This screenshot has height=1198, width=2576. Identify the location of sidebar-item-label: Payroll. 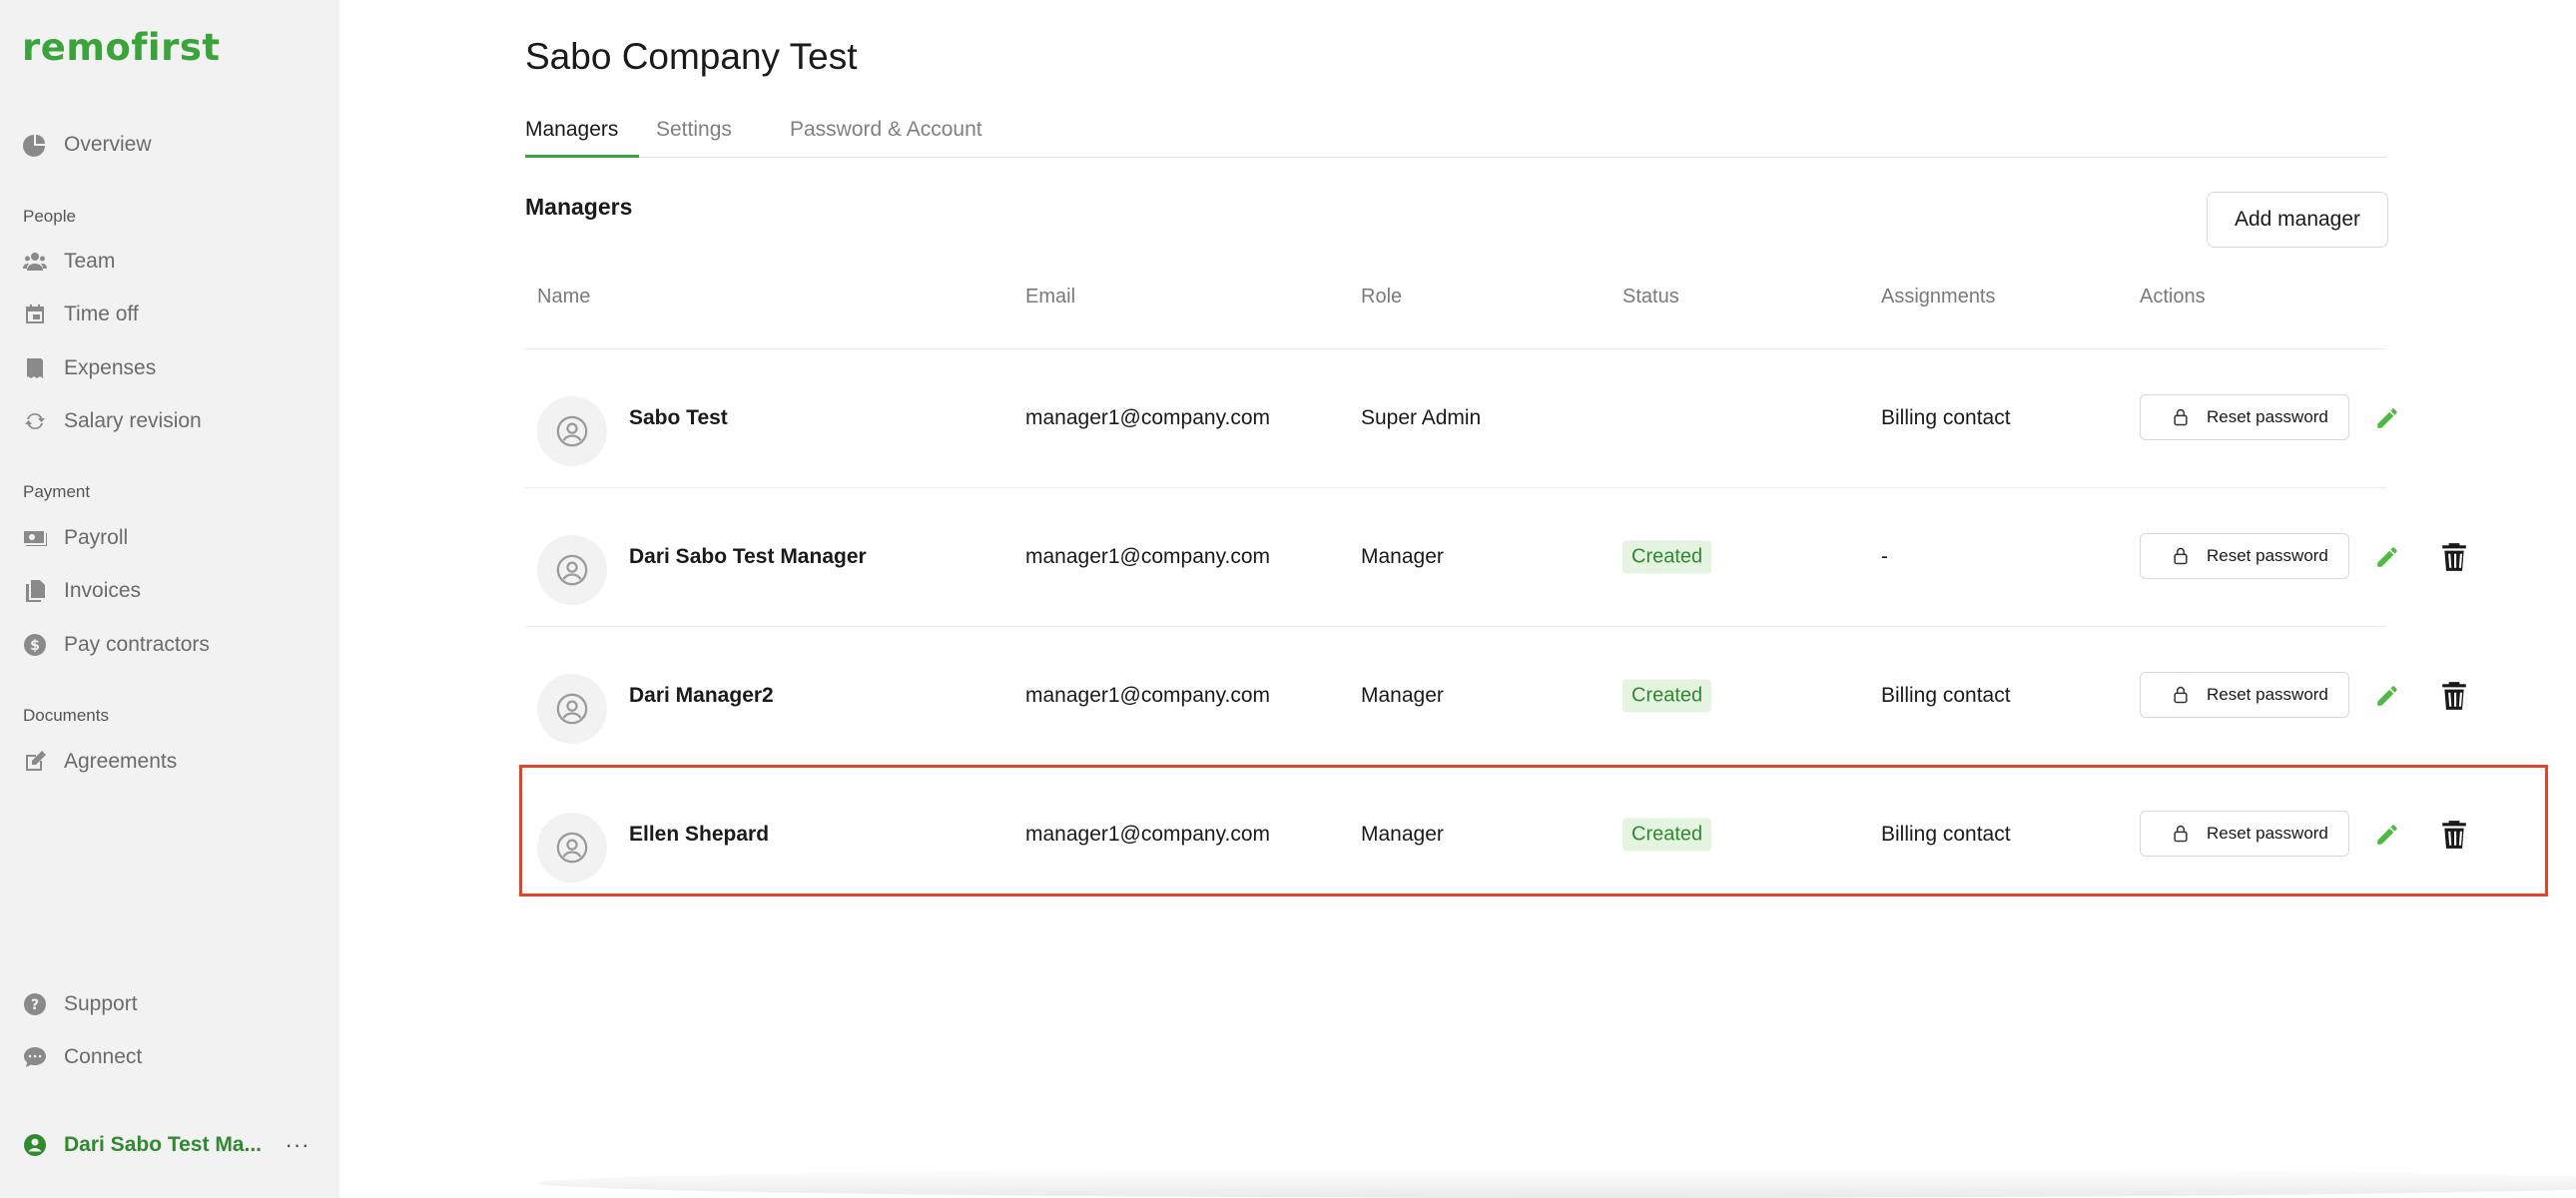
(96, 537).